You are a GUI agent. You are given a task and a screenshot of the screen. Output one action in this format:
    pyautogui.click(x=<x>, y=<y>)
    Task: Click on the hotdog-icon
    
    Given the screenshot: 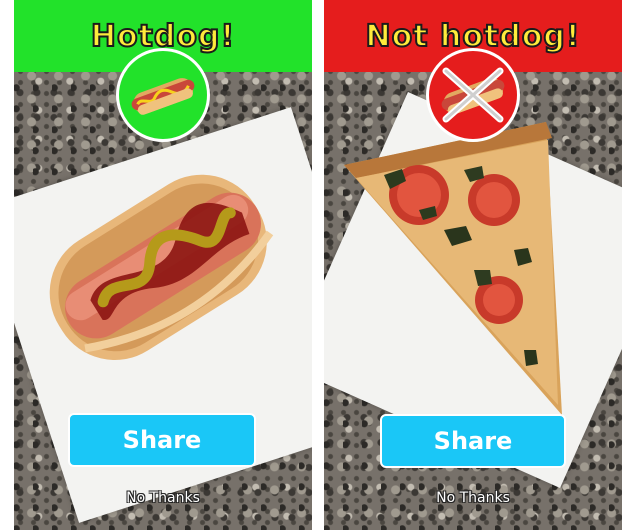 What is the action you would take?
    pyautogui.click(x=163, y=95)
    